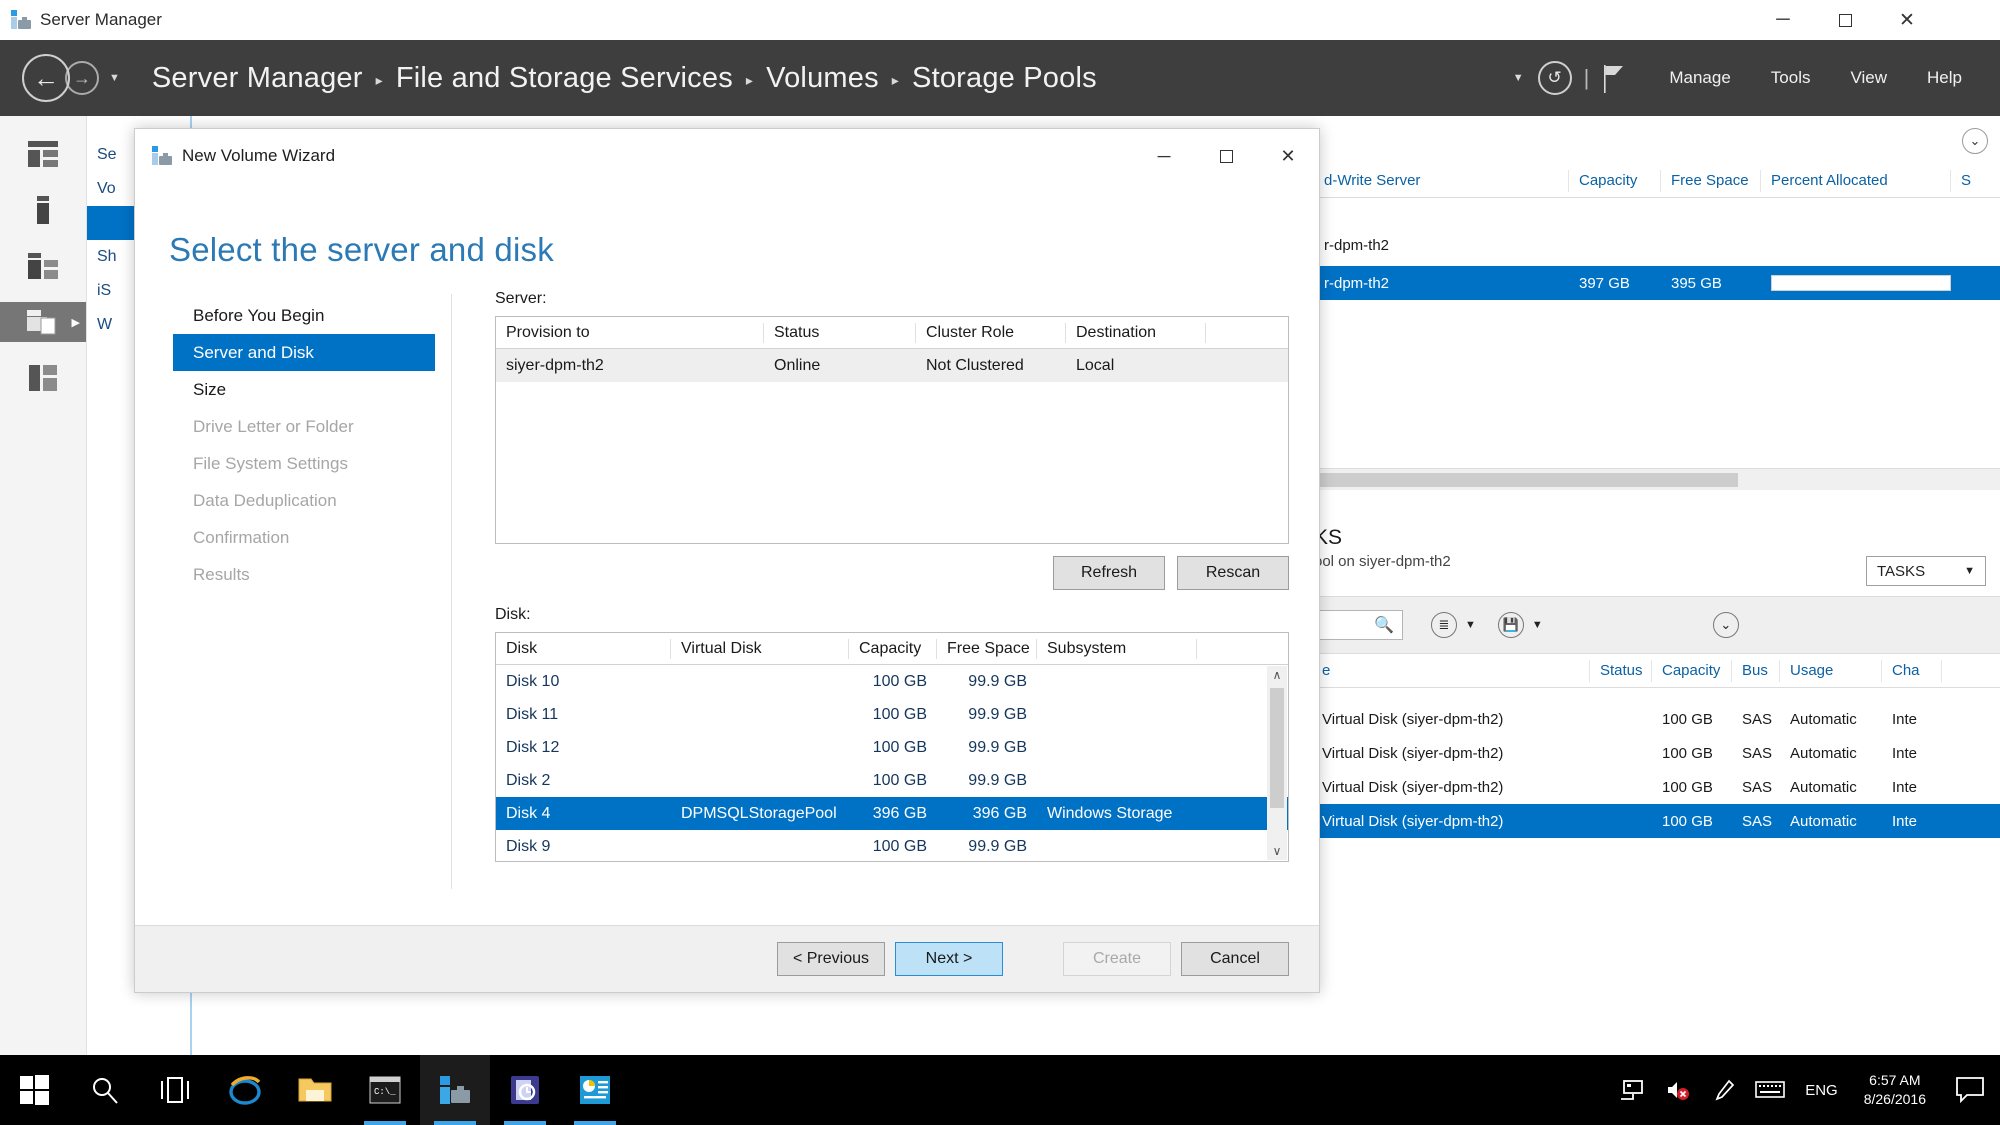 The image size is (2000, 1125). I want to click on wizard-step-size: Size, so click(304, 389).